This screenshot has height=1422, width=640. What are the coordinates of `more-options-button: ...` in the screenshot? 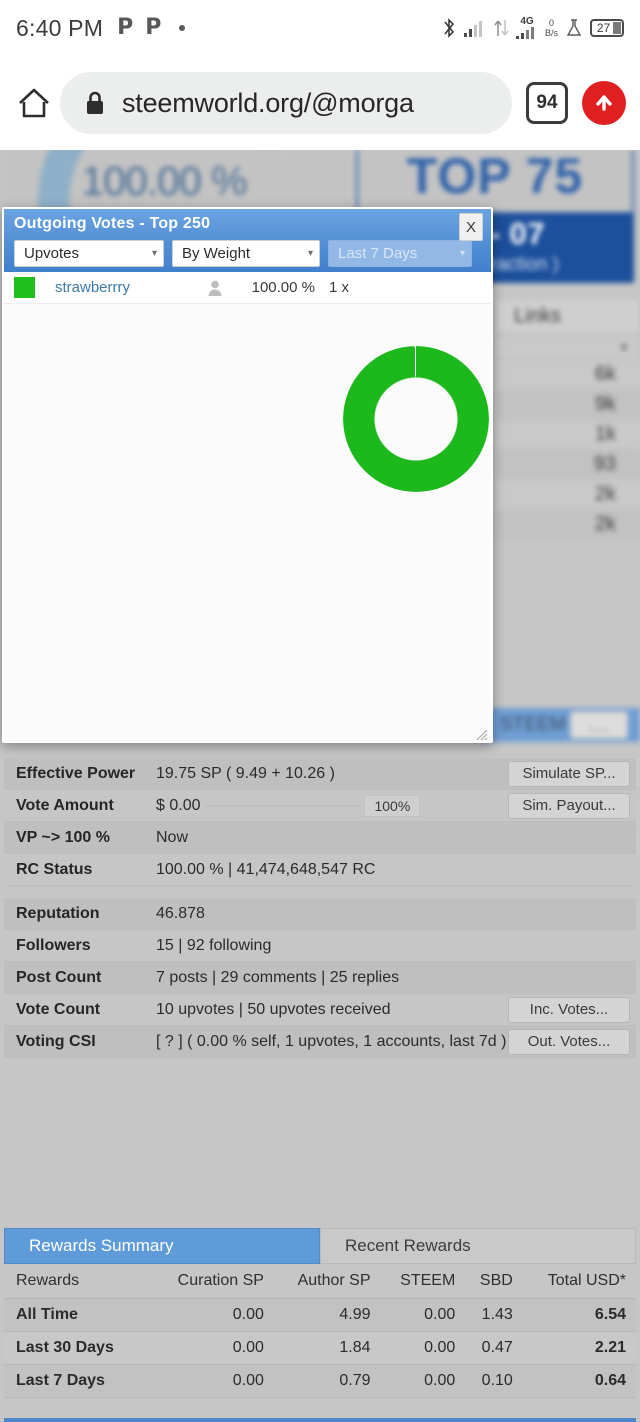 It's located at (599, 725).